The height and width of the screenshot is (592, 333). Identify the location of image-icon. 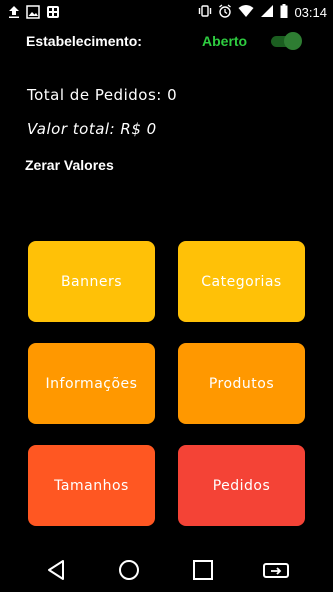
(33, 13).